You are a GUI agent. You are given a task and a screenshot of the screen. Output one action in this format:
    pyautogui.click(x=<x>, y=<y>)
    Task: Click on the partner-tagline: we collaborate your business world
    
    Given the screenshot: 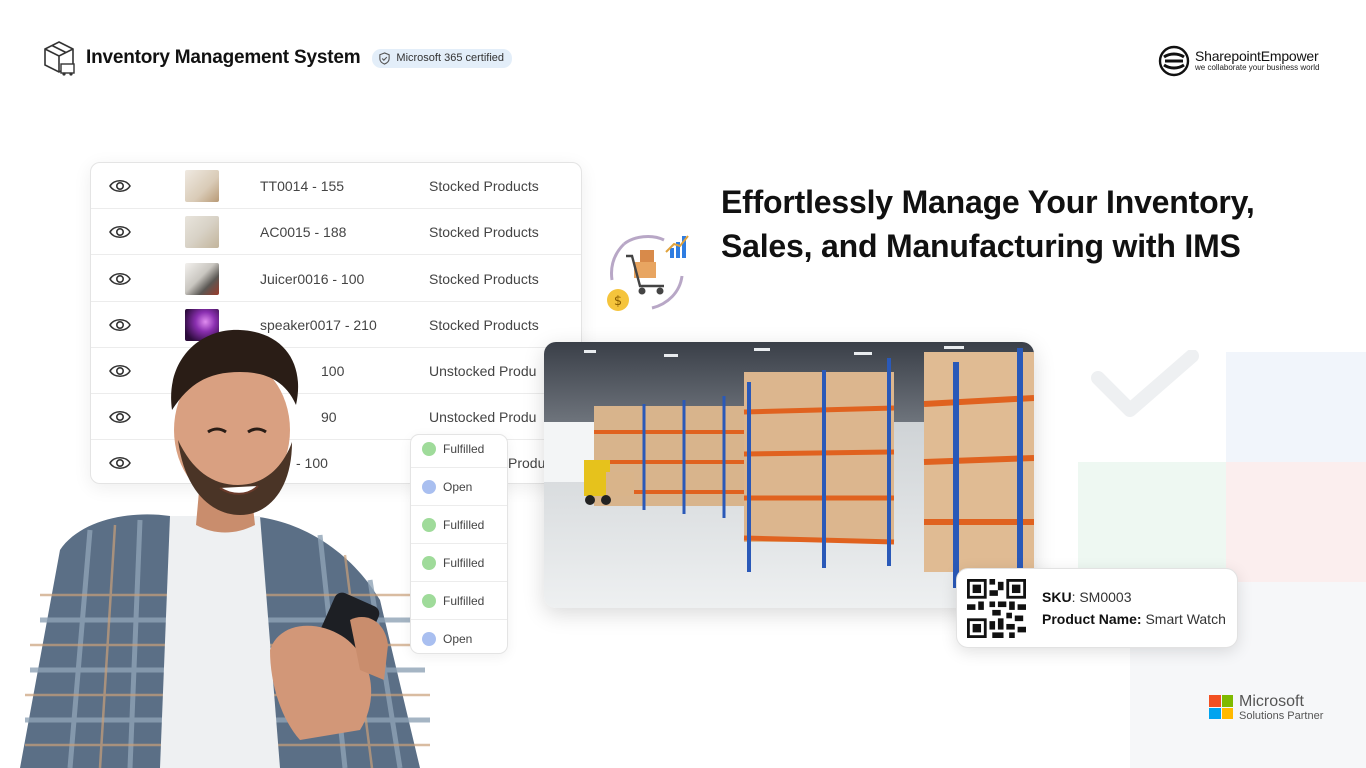 What is the action you would take?
    pyautogui.click(x=1257, y=67)
    